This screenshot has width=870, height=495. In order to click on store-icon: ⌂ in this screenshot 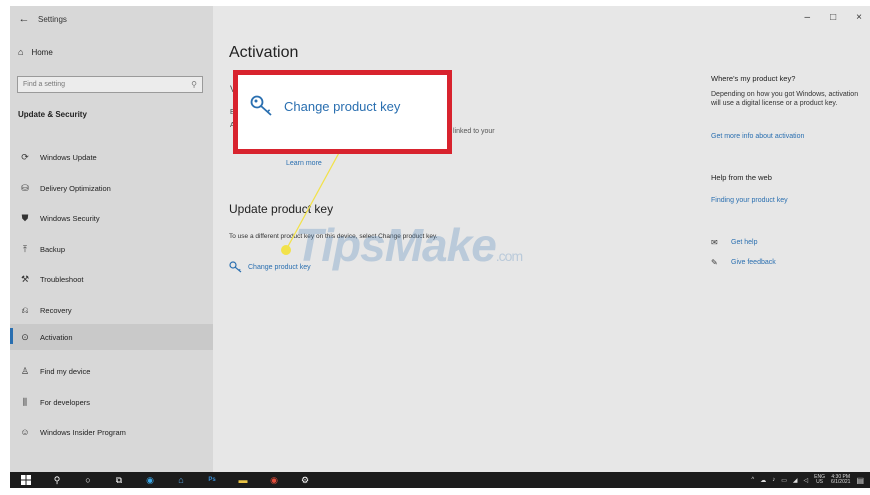, I will do `click(181, 480)`.